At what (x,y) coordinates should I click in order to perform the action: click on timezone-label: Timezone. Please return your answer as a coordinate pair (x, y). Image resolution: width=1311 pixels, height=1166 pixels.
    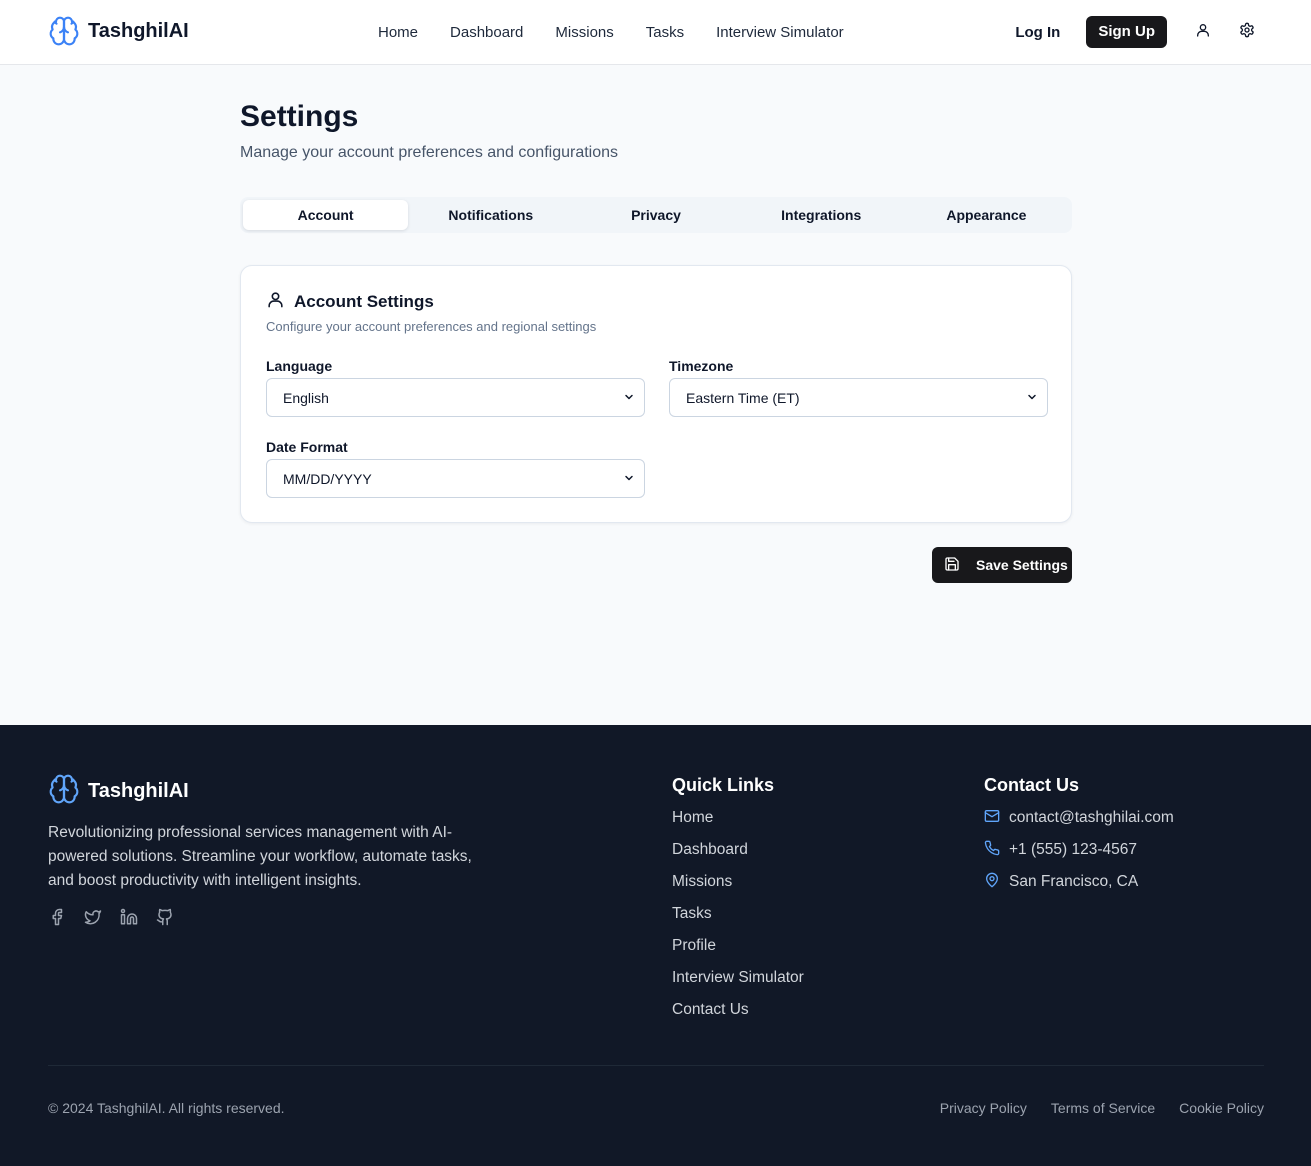
    Looking at the image, I should click on (701, 366).